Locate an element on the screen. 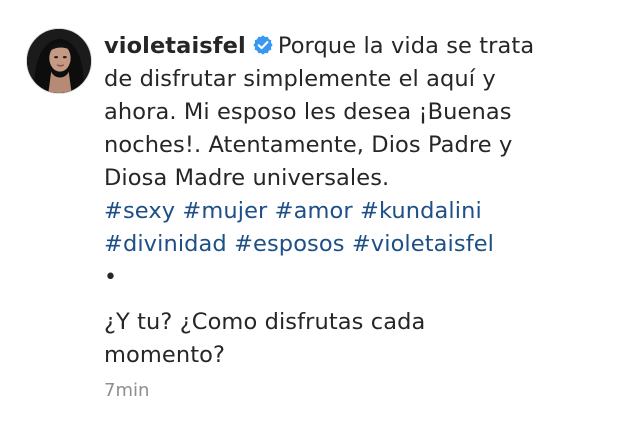 The height and width of the screenshot is (440, 640). caption-text: de disfrutar simplemente el aquí y is located at coordinates (300, 79).